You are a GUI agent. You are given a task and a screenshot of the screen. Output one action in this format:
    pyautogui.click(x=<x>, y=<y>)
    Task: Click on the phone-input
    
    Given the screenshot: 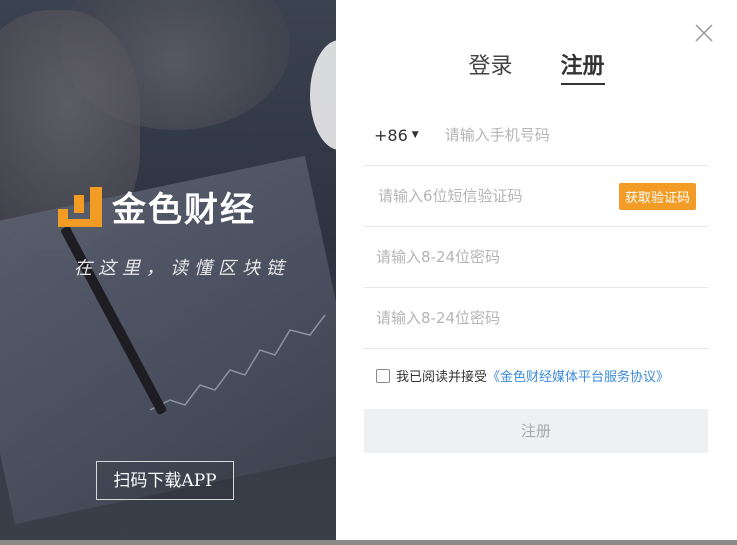 What is the action you would take?
    pyautogui.click(x=541, y=135)
    